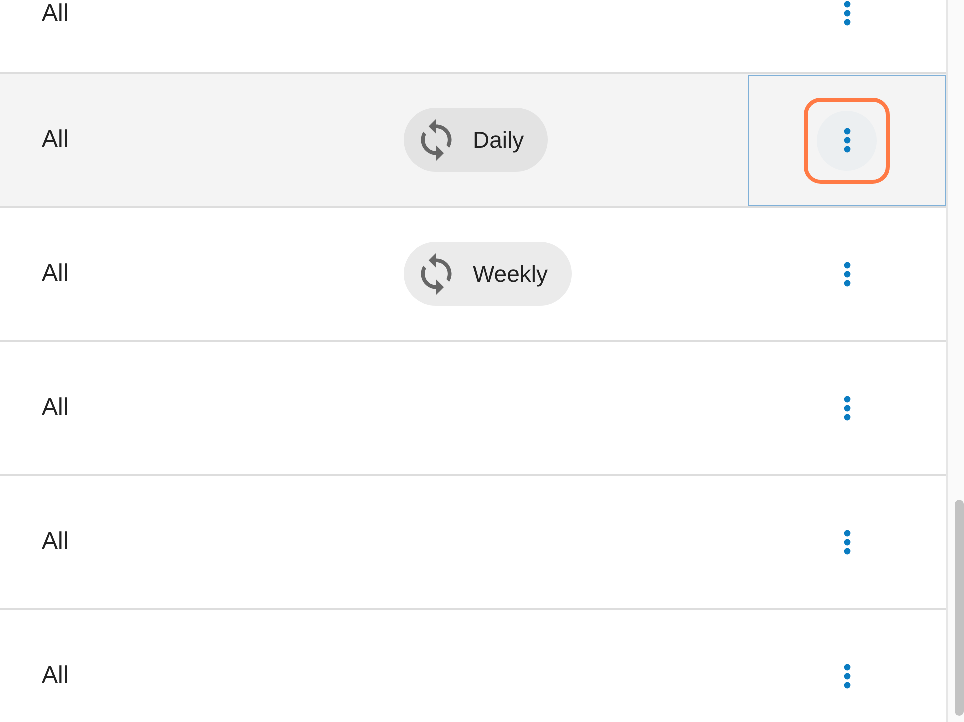 The height and width of the screenshot is (722, 964). Describe the element at coordinates (959, 608) in the screenshot. I see `scrollbar-thumb` at that location.